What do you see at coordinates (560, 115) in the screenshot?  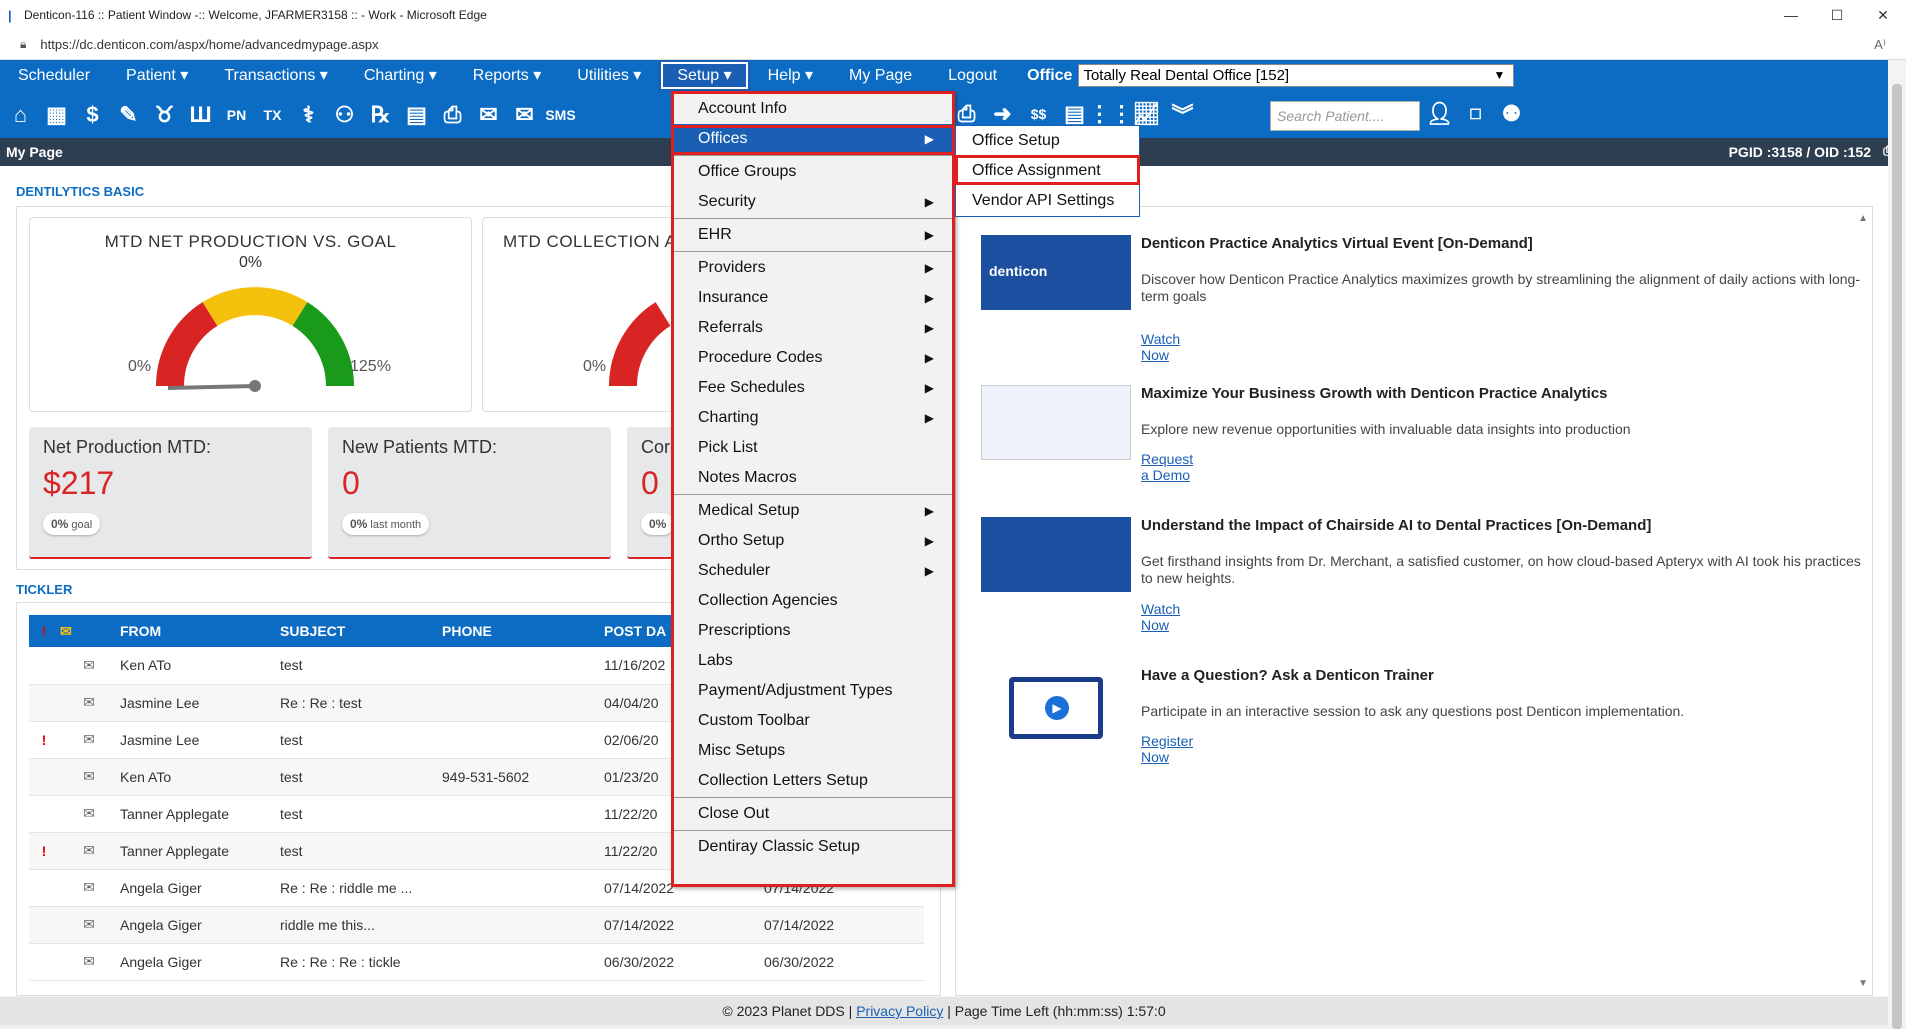 I see `sms-icon: SMS` at bounding box center [560, 115].